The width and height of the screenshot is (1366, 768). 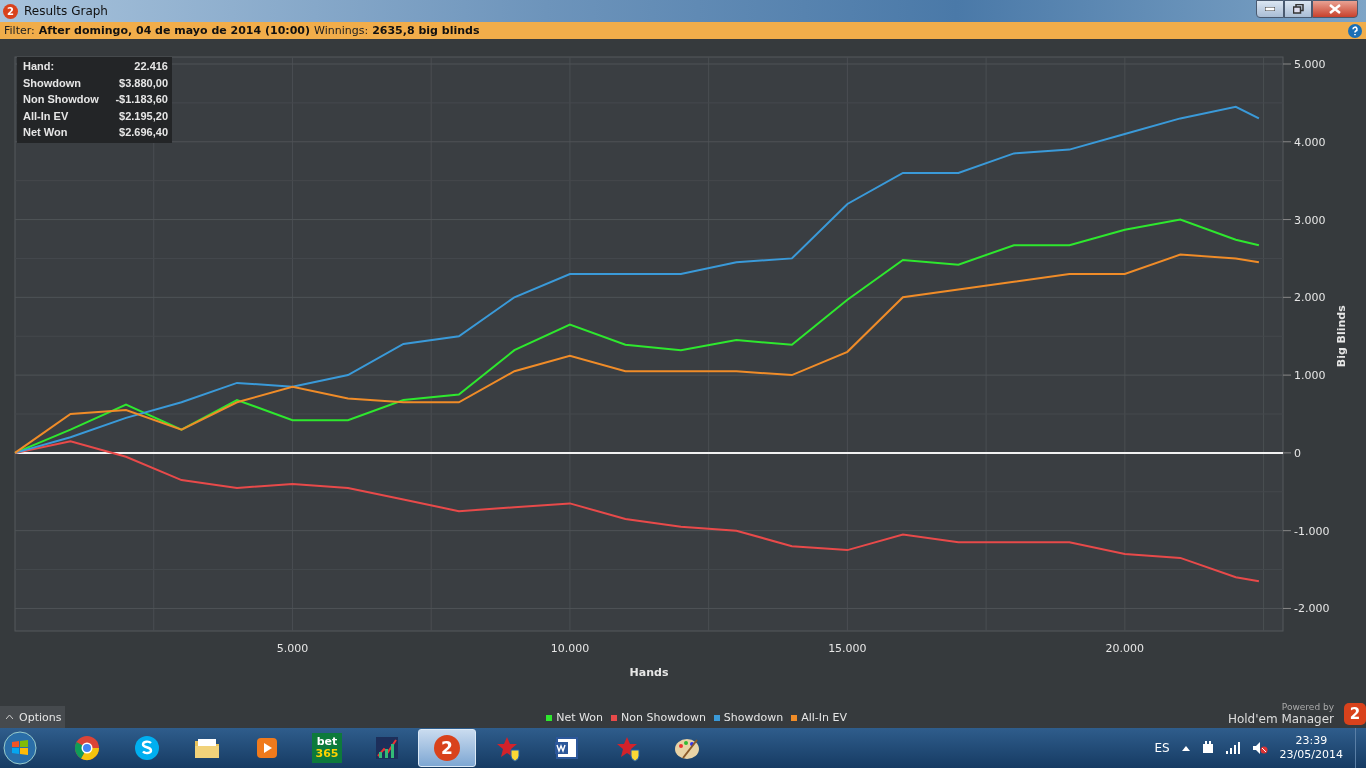 What do you see at coordinates (1310, 298) in the screenshot?
I see `y-tick-label: 2.000` at bounding box center [1310, 298].